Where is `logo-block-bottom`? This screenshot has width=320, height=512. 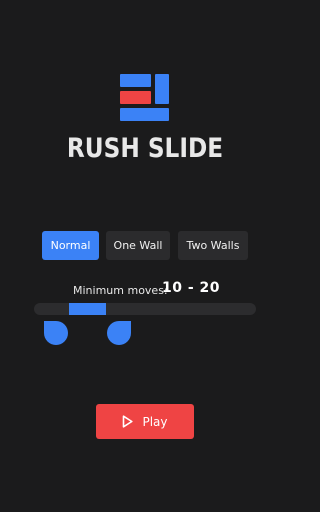
logo-block-bottom is located at coordinates (144, 114).